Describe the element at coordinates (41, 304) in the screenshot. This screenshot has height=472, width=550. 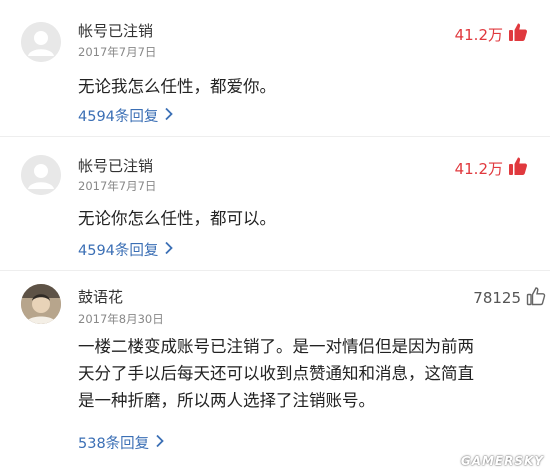
I see `user-photo-avatar` at that location.